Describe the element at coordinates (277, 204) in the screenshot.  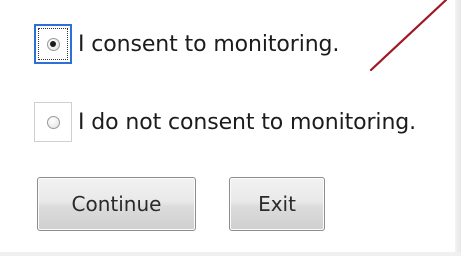
I see `exit-button: Exit` at that location.